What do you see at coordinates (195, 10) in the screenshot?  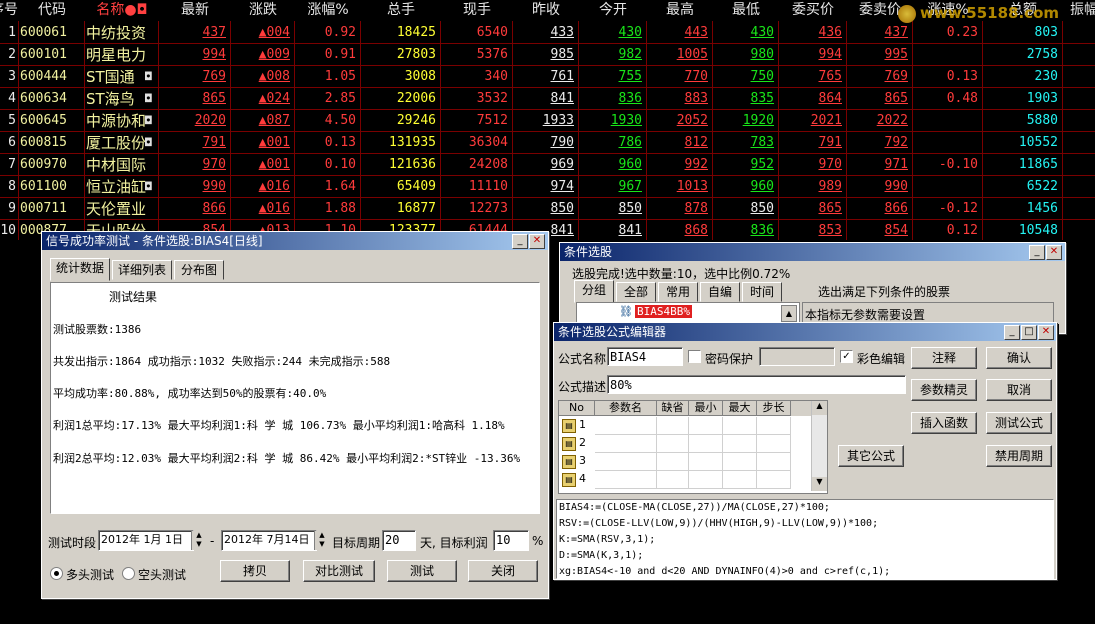 I see `column-header: 最新` at bounding box center [195, 10].